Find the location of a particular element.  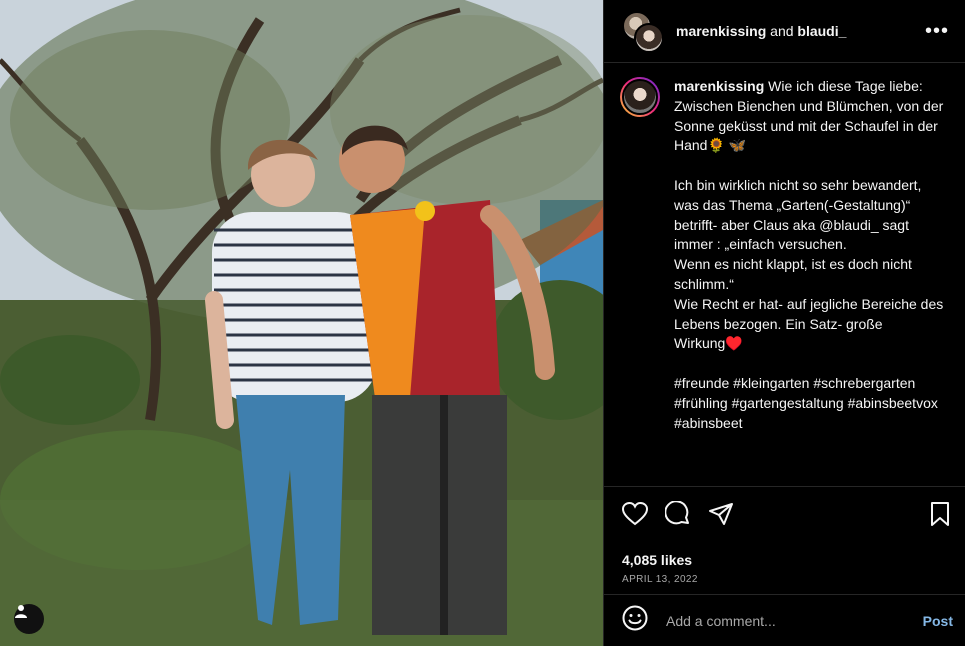

emoji-icon is located at coordinates (635, 620).